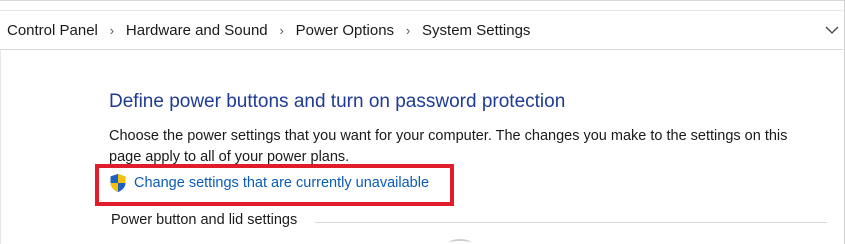 The image size is (845, 244). What do you see at coordinates (345, 30) in the screenshot?
I see `breadcrumb-item-power-options: Power Options` at bounding box center [345, 30].